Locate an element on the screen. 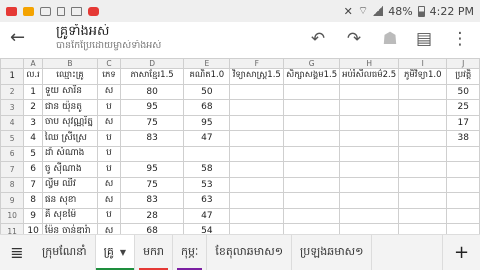 Image resolution: width=480 pixels, height=270 pixels. tab-sheet-2: គ្រូ ▼ is located at coordinates (115, 252).